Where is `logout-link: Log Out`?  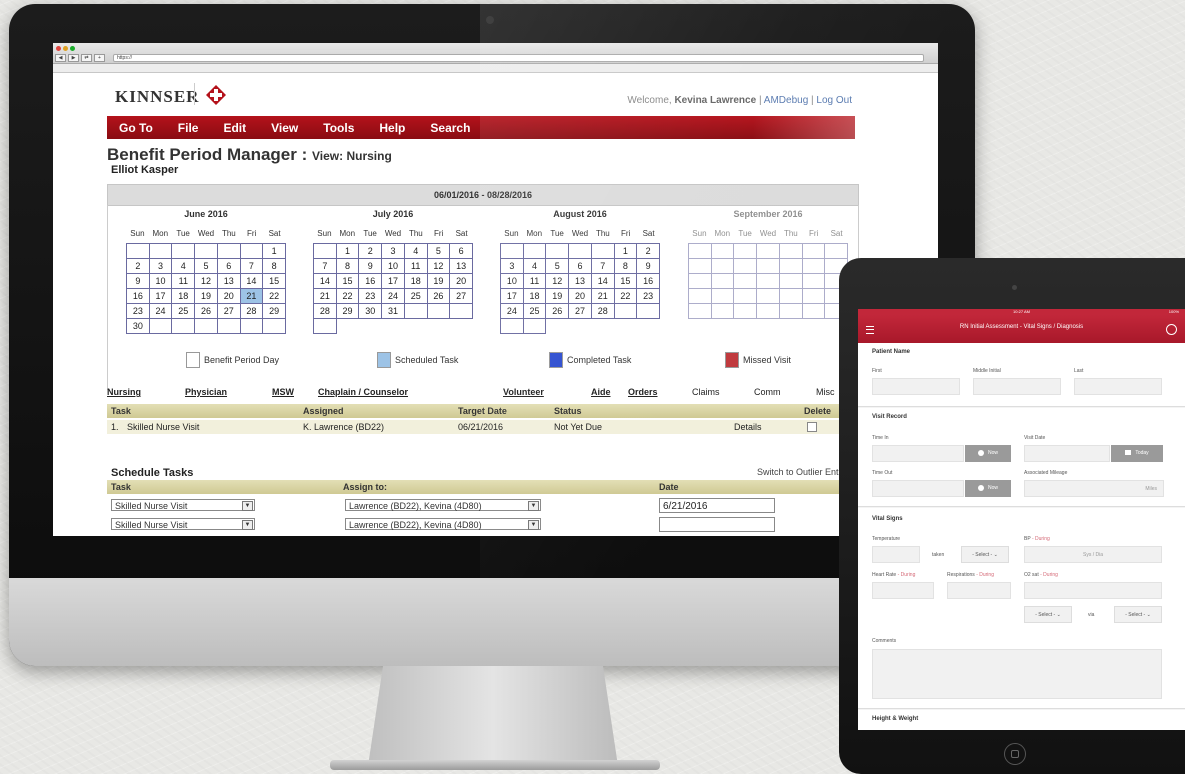
logout-link: Log Out is located at coordinates (834, 100).